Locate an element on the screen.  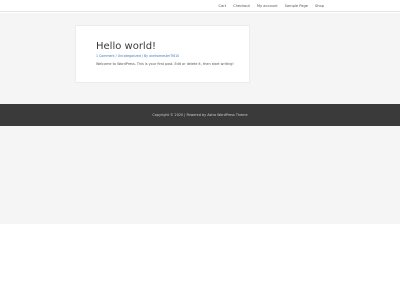
nav-sample-page: Sample Page is located at coordinates (296, 6).